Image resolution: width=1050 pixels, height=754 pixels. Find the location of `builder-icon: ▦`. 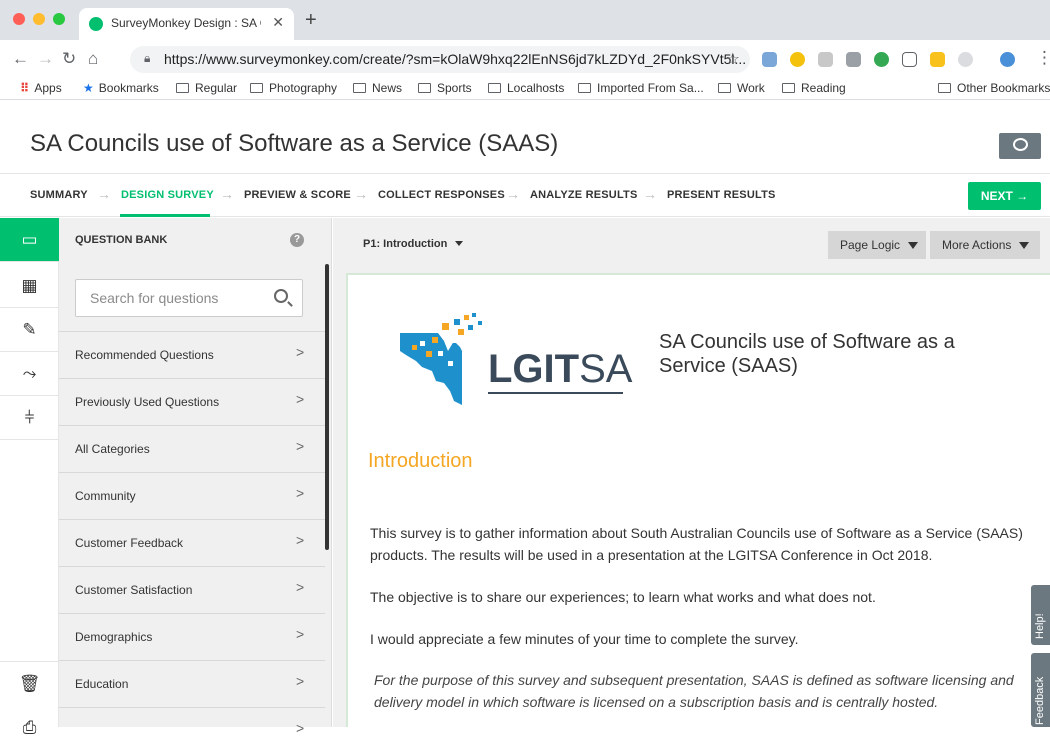

builder-icon: ▦ is located at coordinates (29, 286).